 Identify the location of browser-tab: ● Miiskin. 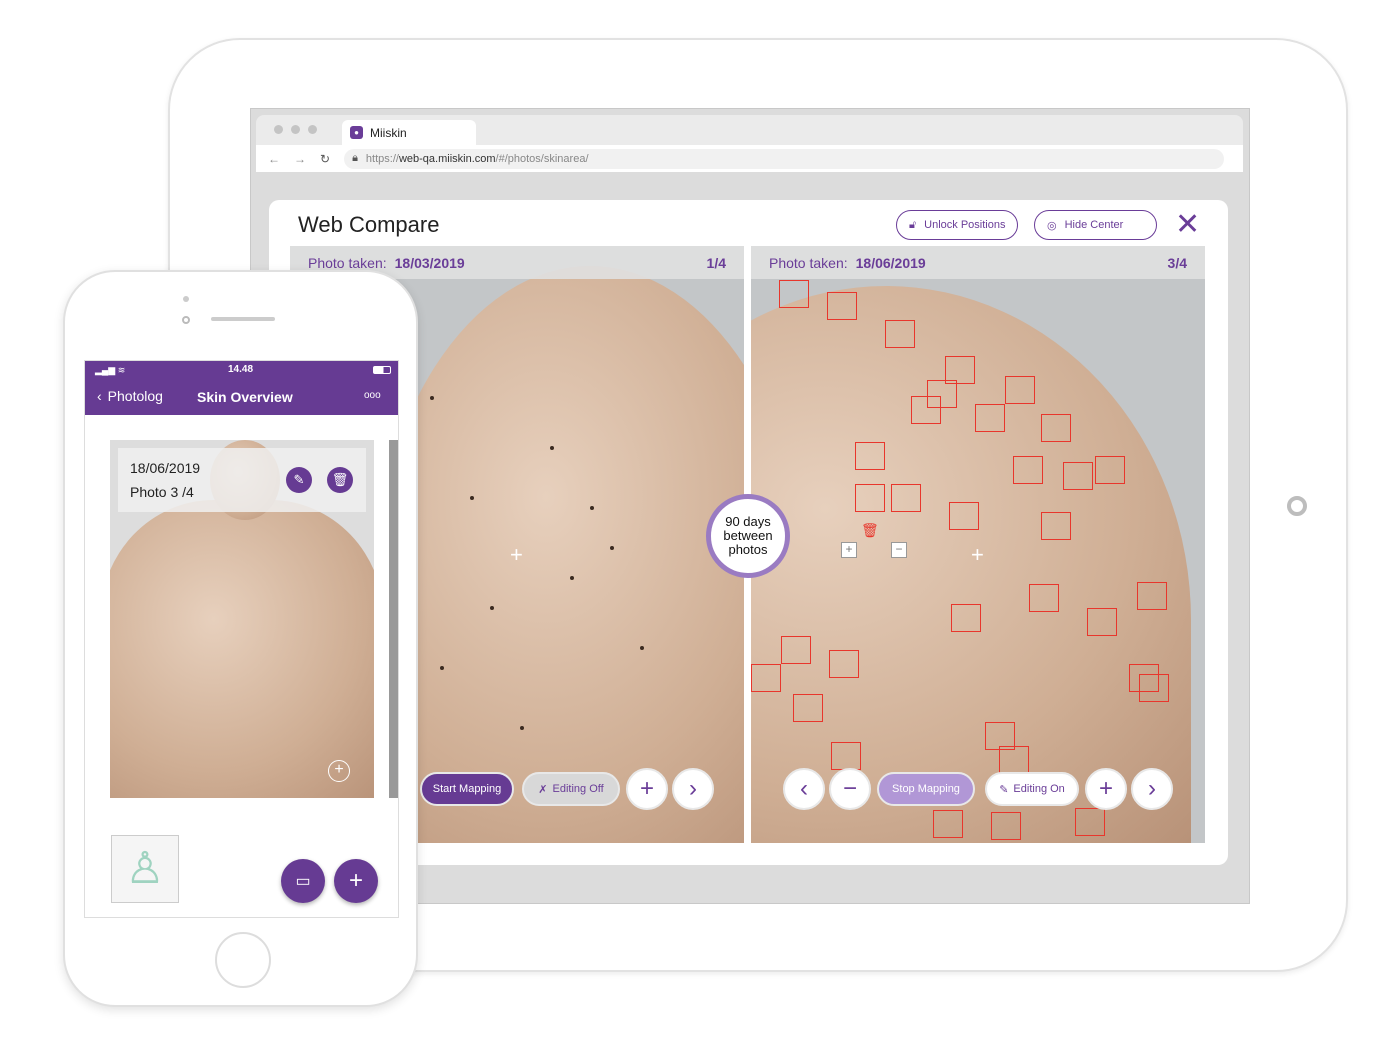
(409, 132).